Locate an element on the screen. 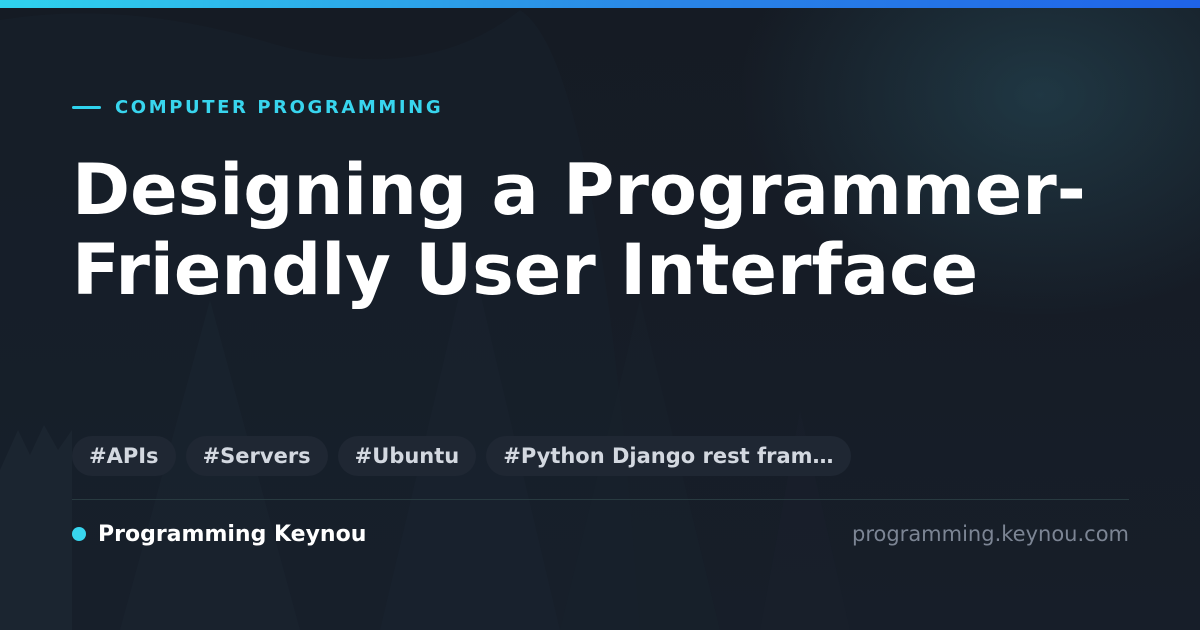  brand-dot-icon is located at coordinates (79, 534).